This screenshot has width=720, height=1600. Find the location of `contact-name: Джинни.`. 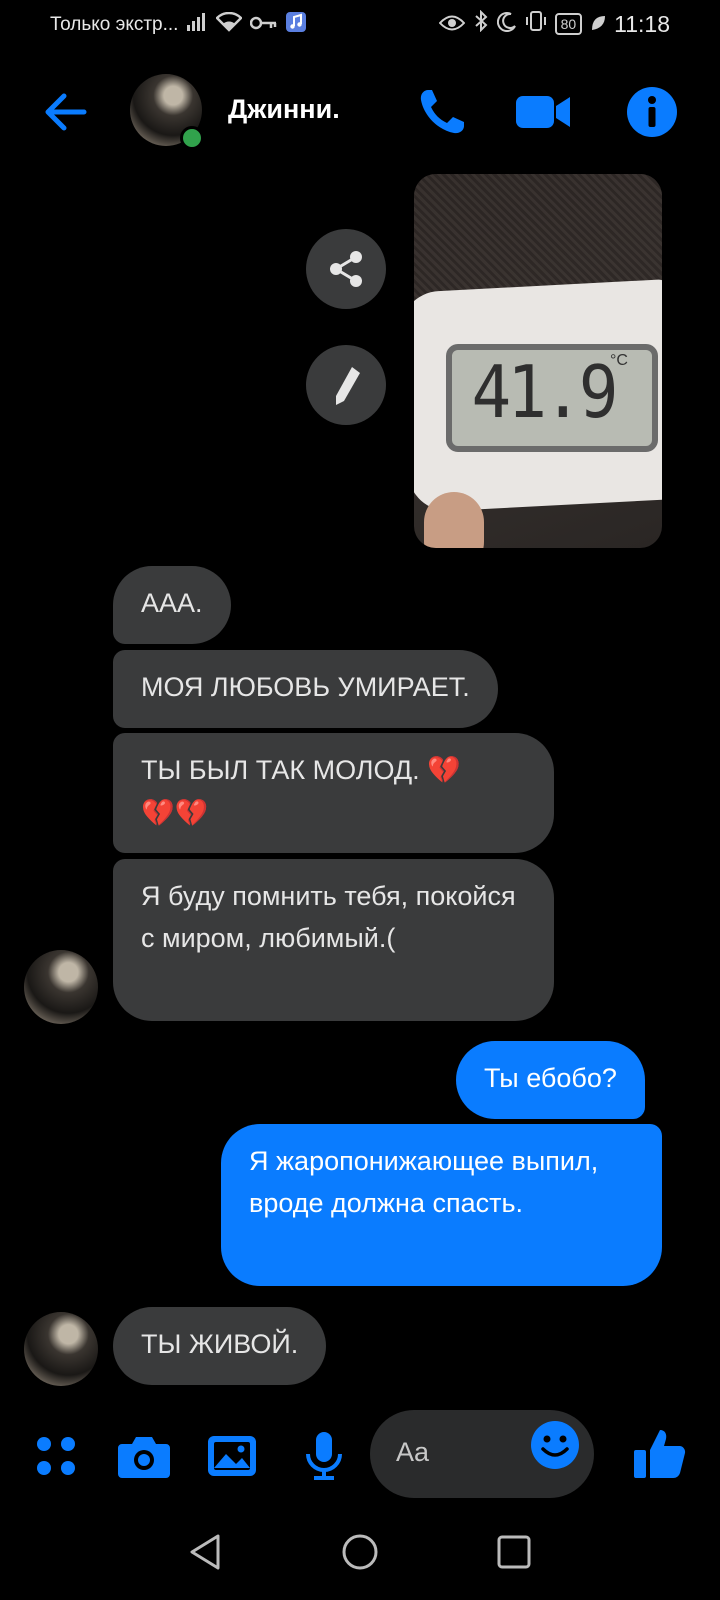

contact-name: Джинни. is located at coordinates (284, 109).